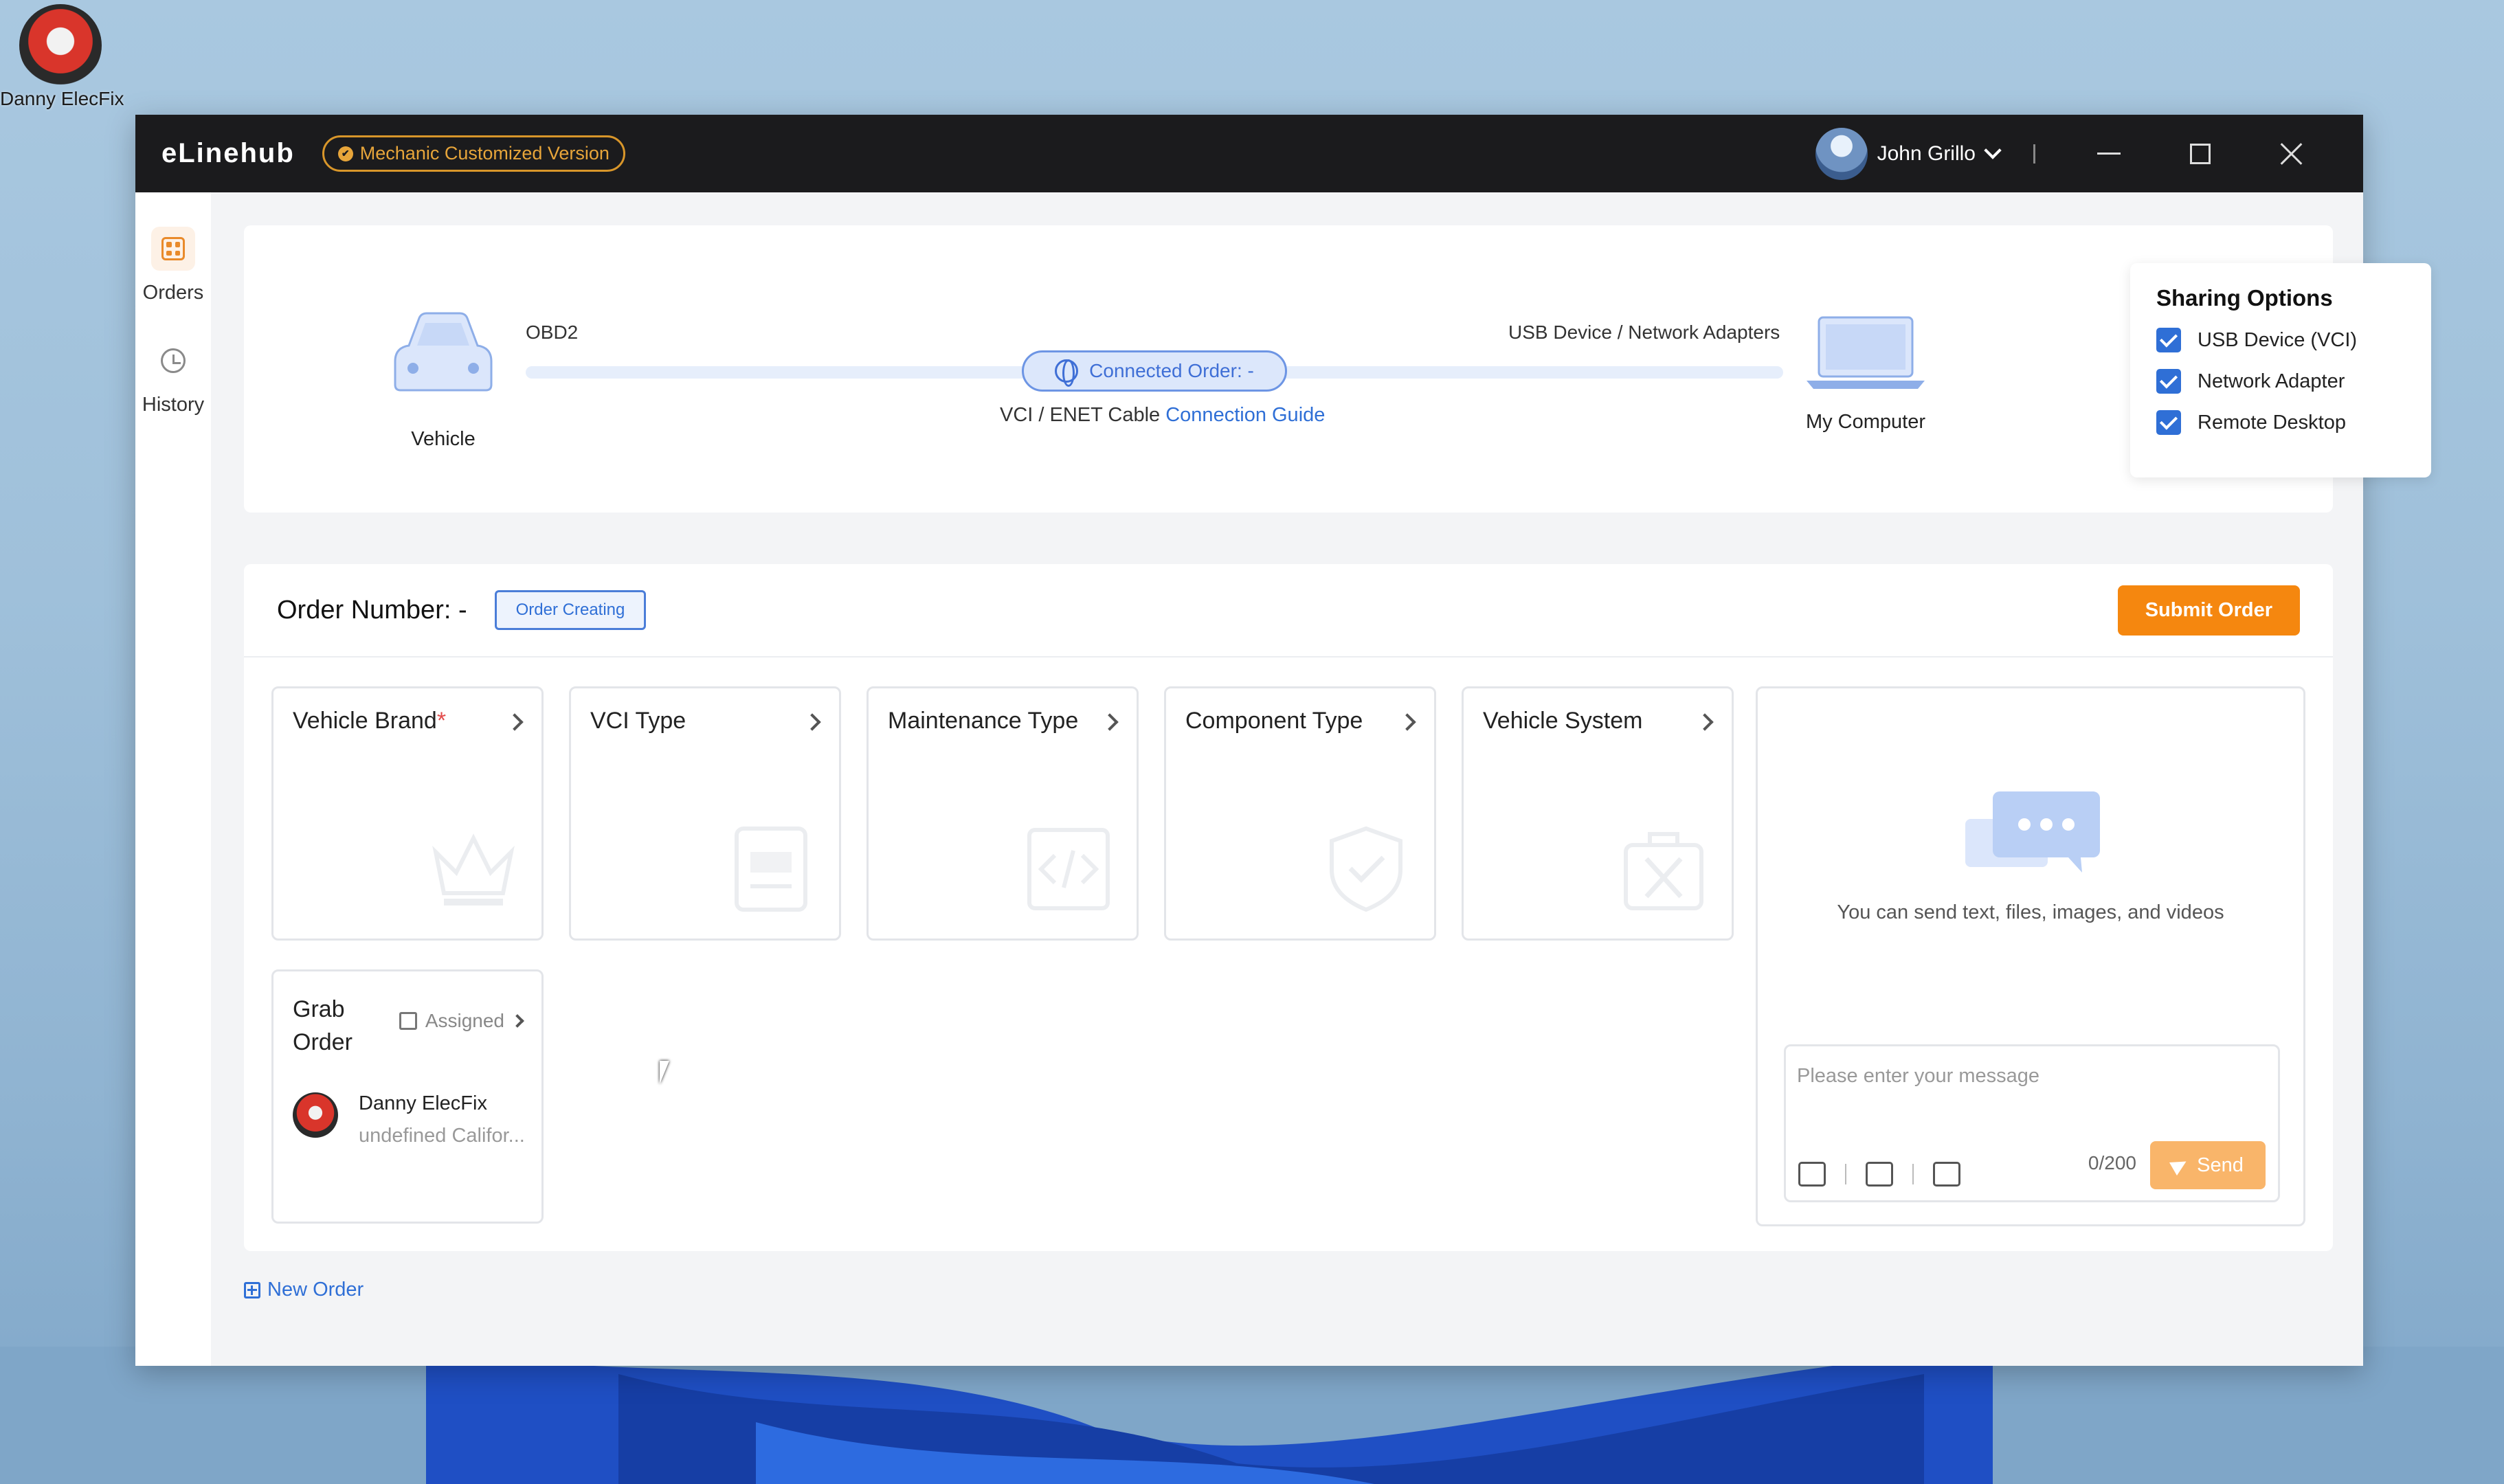  I want to click on version-badge: ✔ Mechanic Customized Version, so click(474, 153).